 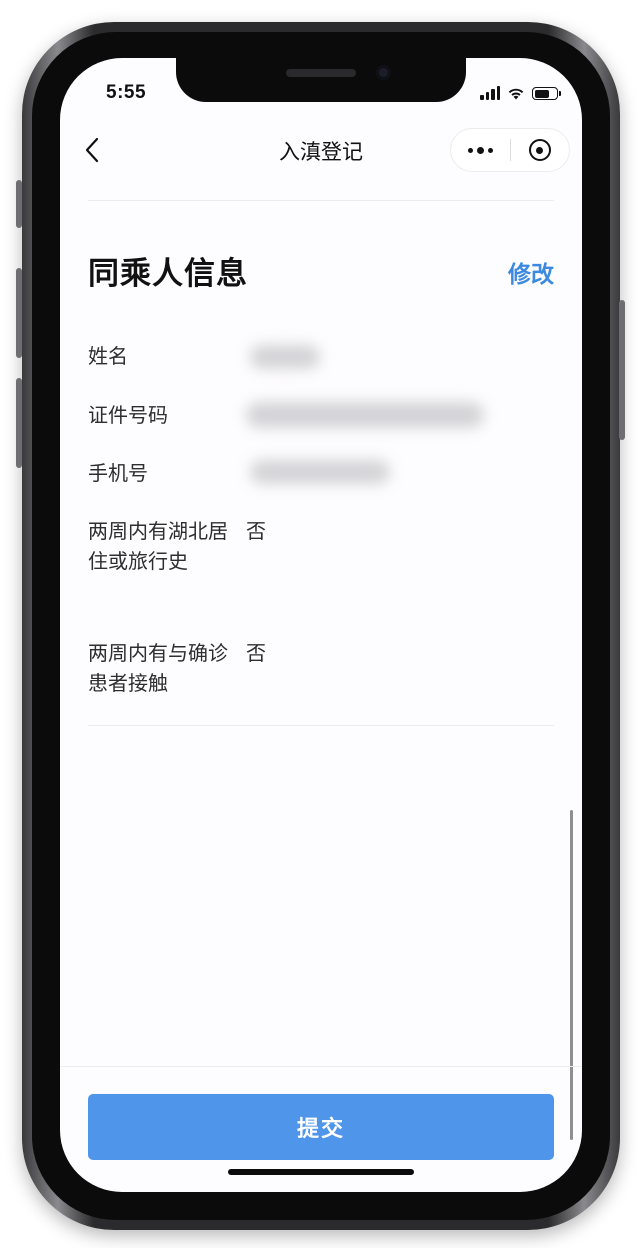 I want to click on field-label-phone: 手机号, so click(x=118, y=473).